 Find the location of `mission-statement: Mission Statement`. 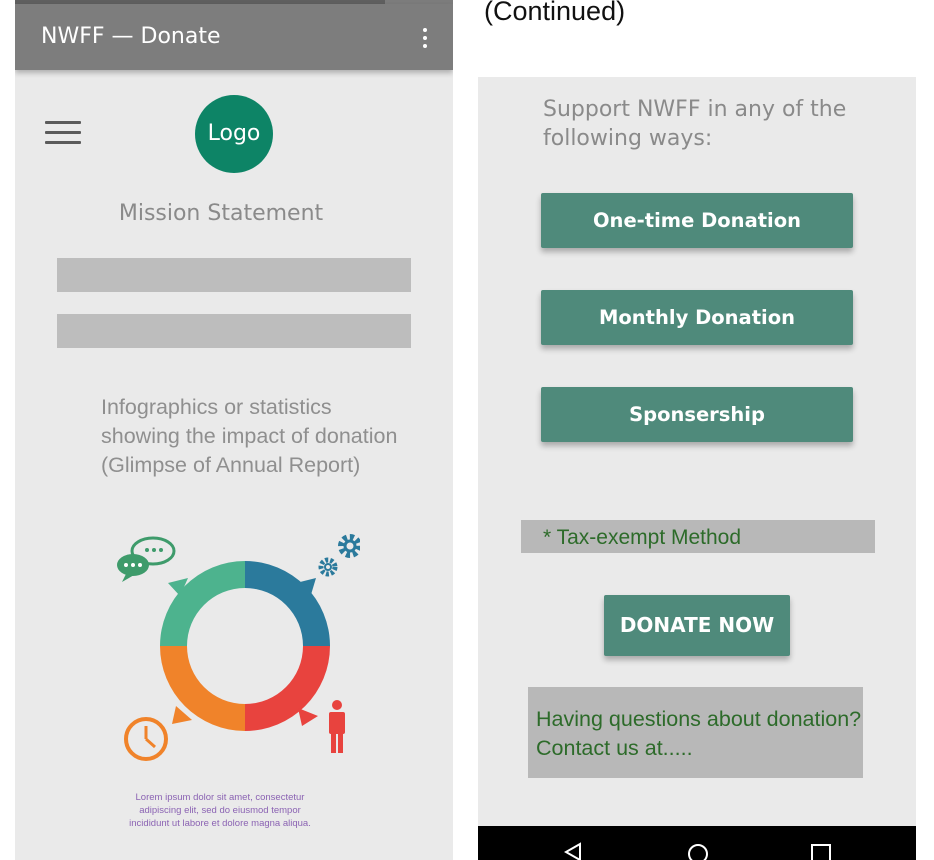

mission-statement: Mission Statement is located at coordinates (221, 213).